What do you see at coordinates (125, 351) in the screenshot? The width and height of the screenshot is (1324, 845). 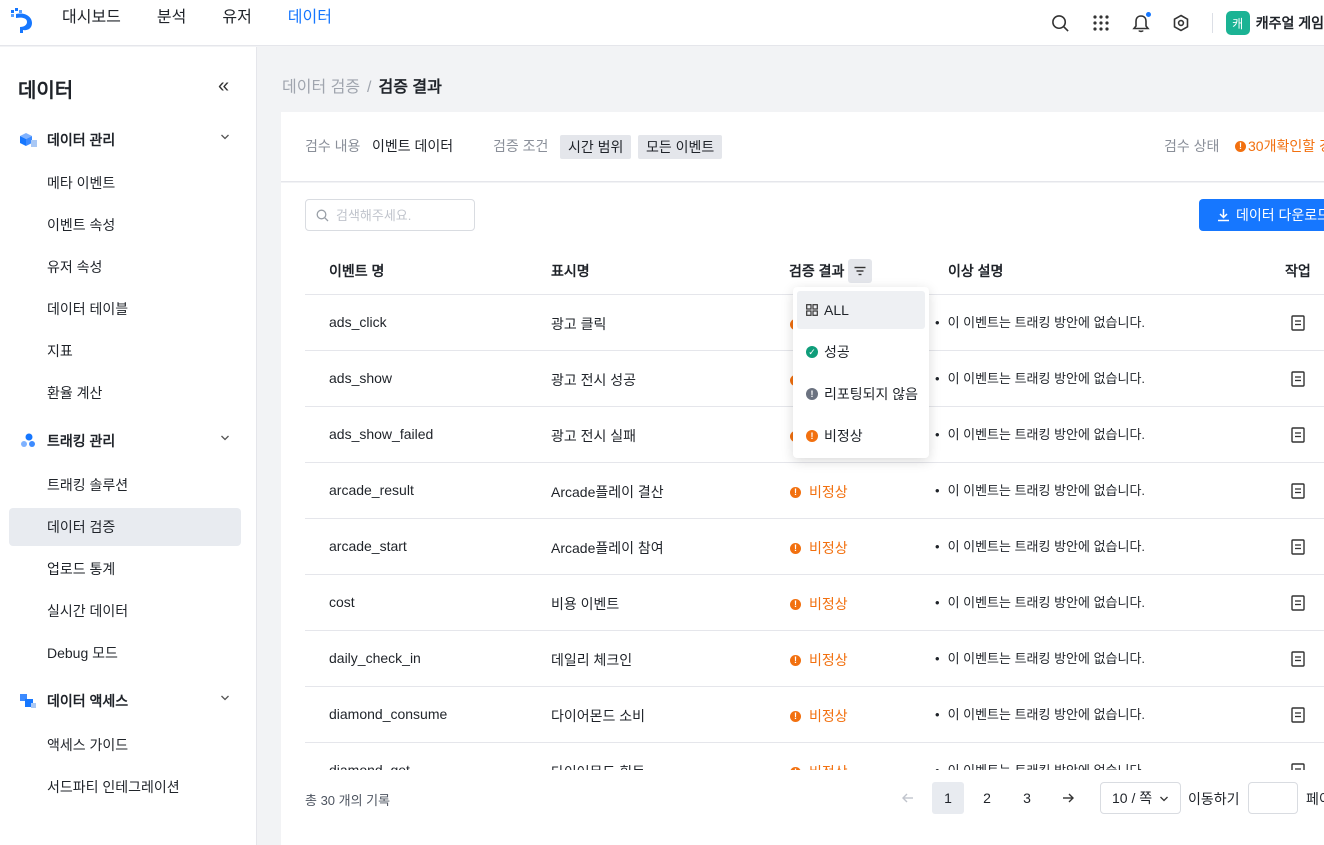 I see `sidebar-item-metrics: 지표` at bounding box center [125, 351].